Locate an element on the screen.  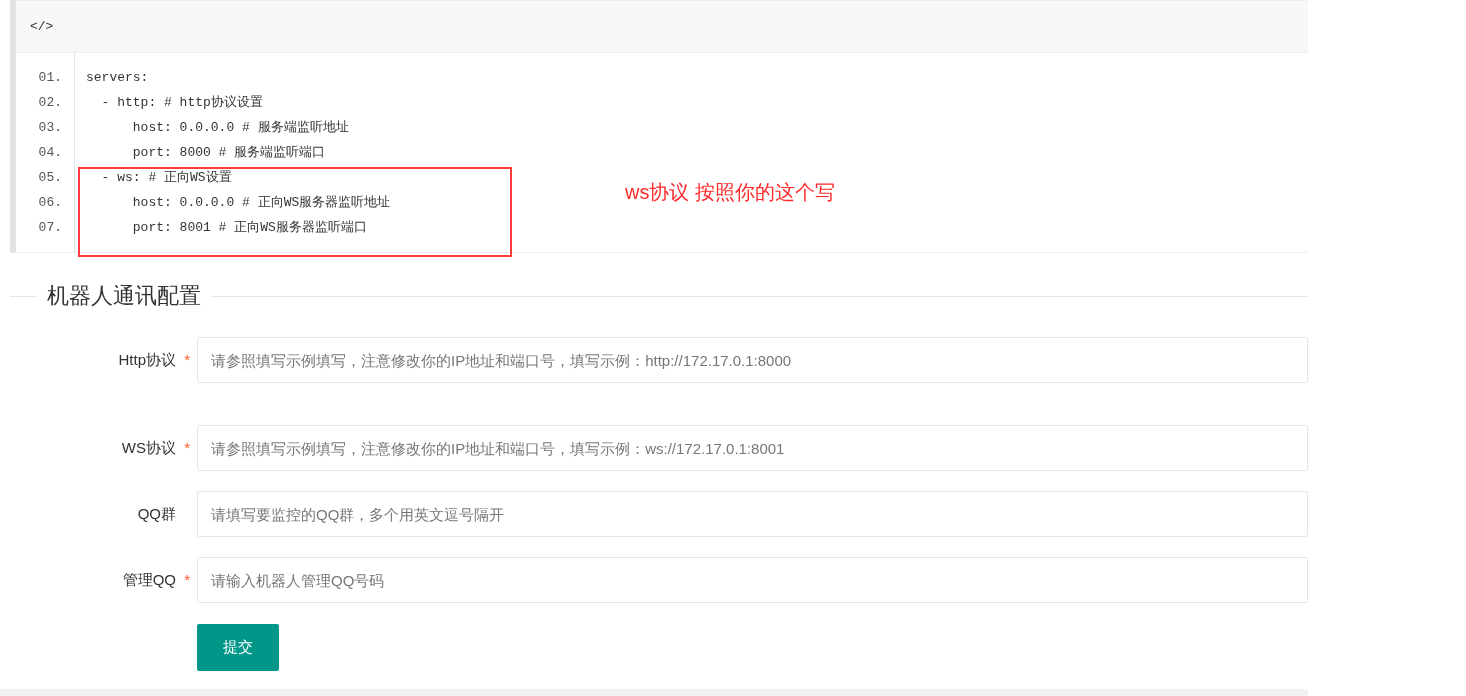
code-line: port: 8000 # 服务端监听端口 is located at coordinates (229, 153).